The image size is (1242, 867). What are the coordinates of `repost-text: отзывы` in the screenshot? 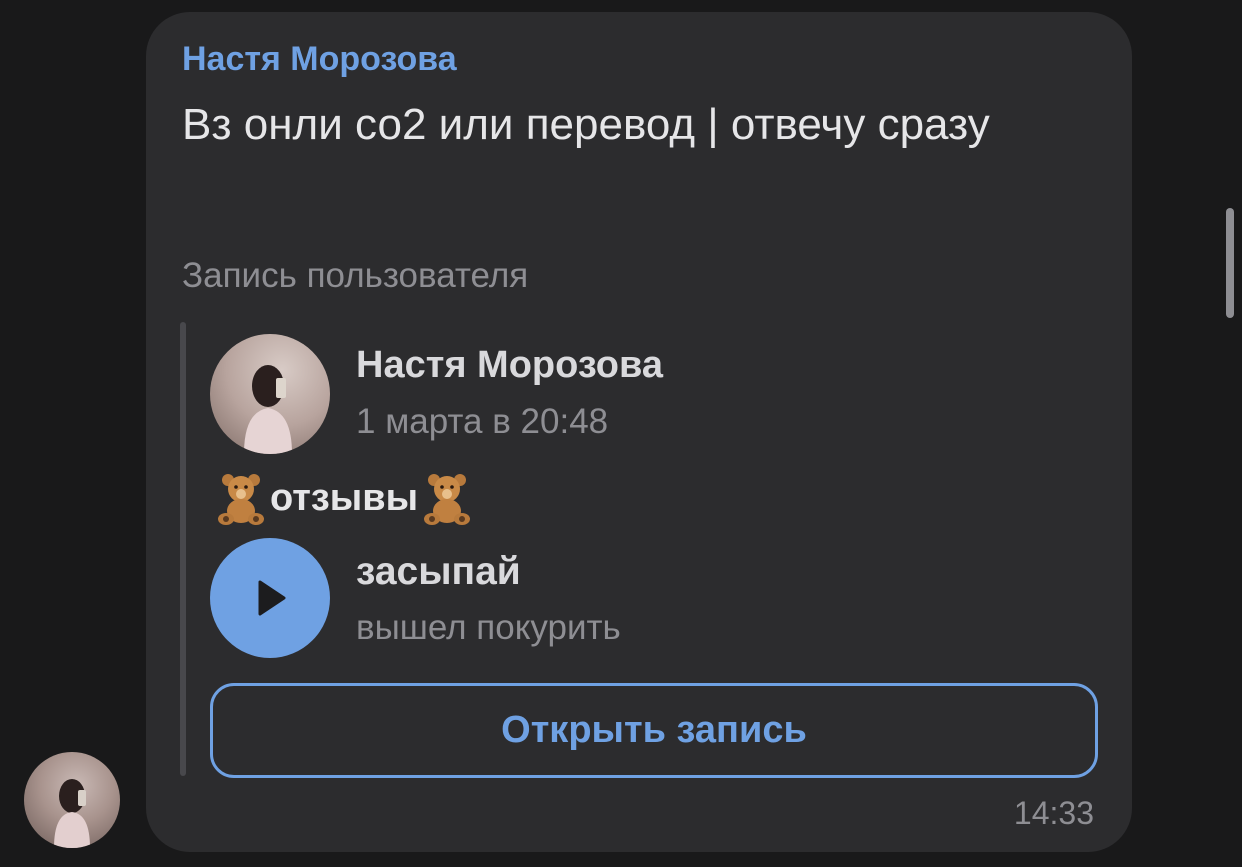 It's located at (344, 498).